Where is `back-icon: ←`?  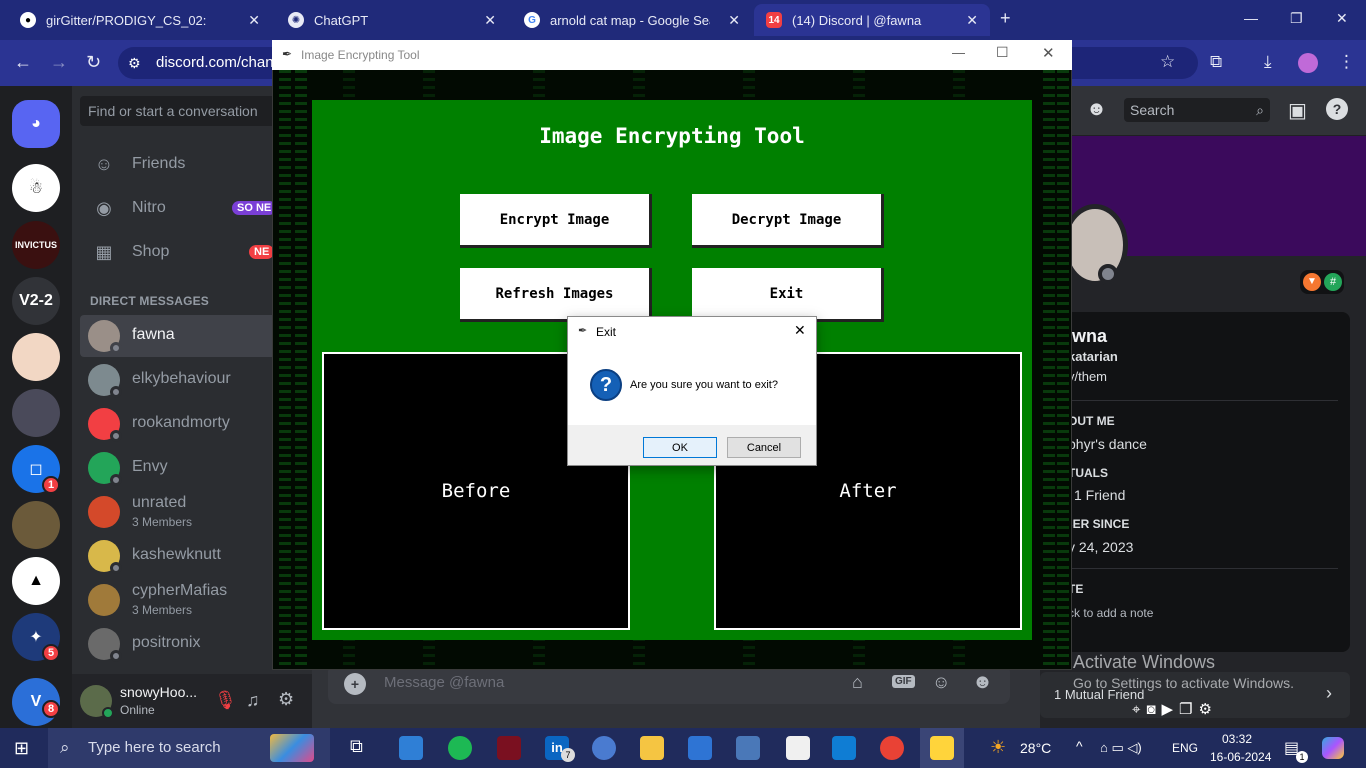
back-icon: ← is located at coordinates (23, 62).